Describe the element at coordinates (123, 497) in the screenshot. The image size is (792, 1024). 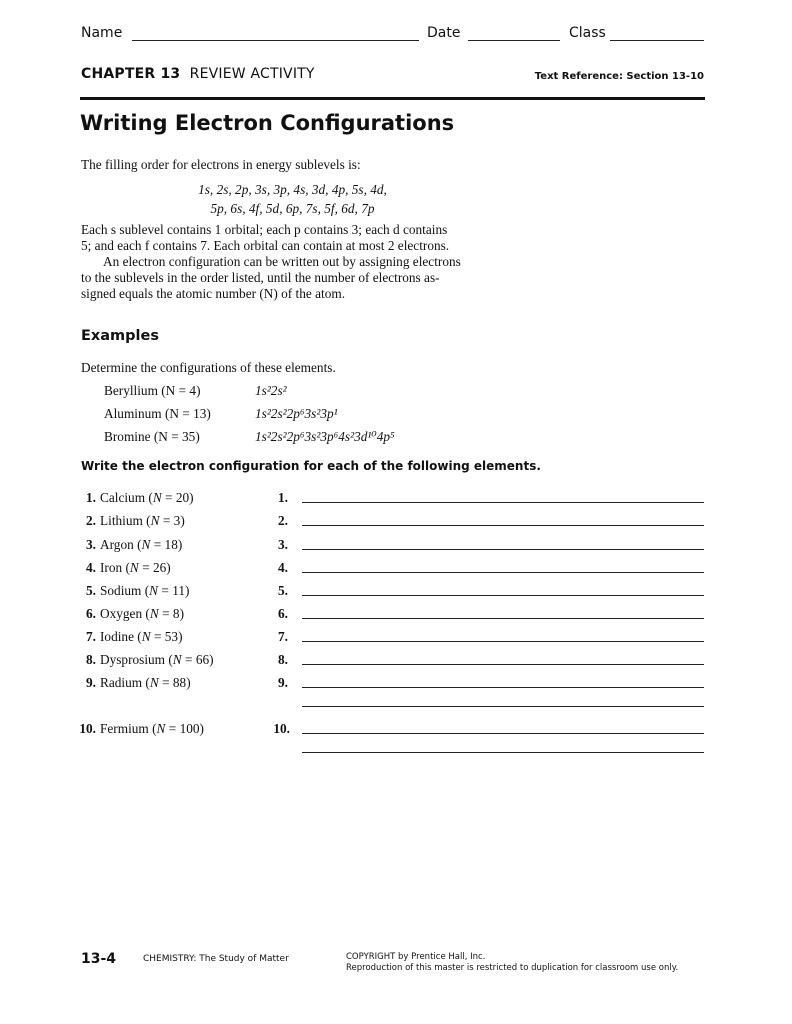
I see `question-element: Calcium` at that location.